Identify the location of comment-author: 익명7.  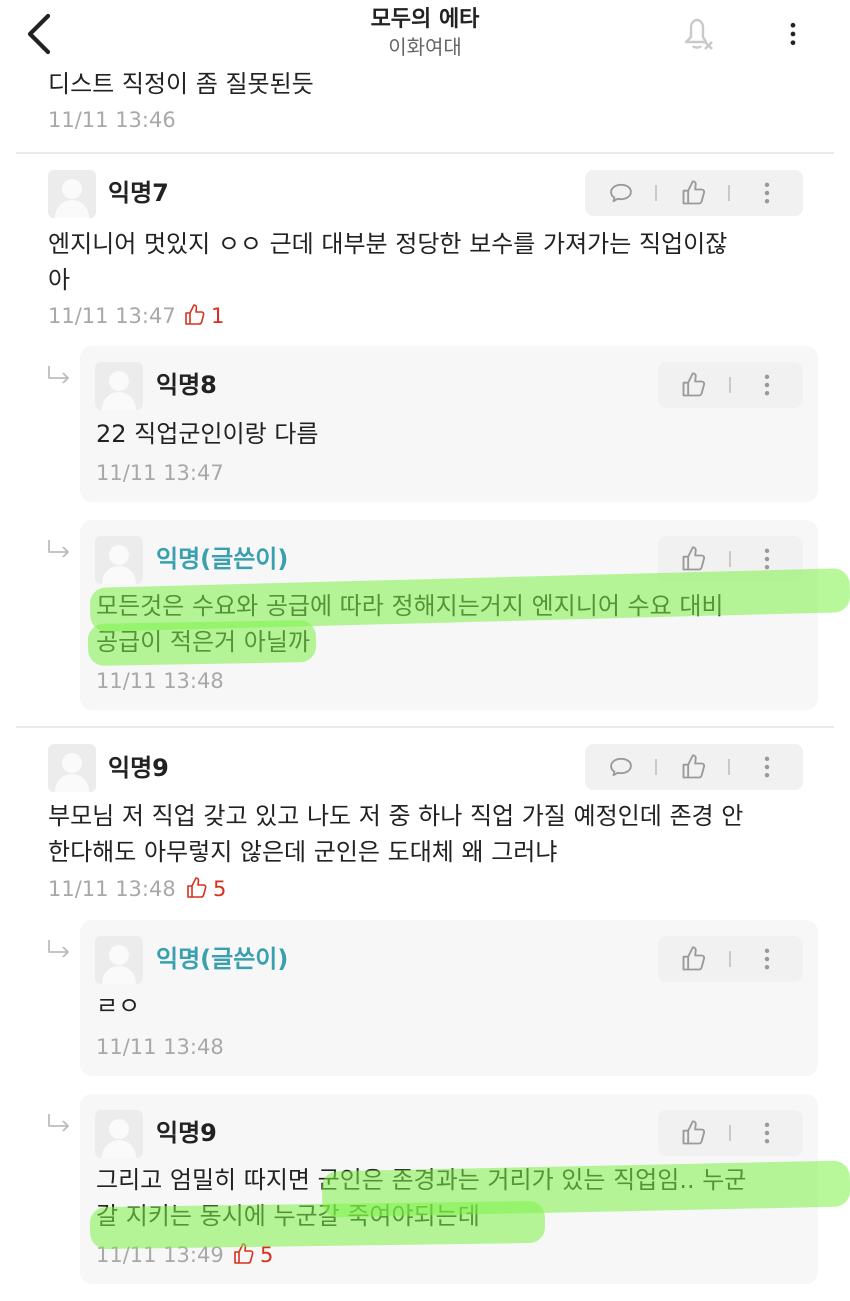
(138, 193).